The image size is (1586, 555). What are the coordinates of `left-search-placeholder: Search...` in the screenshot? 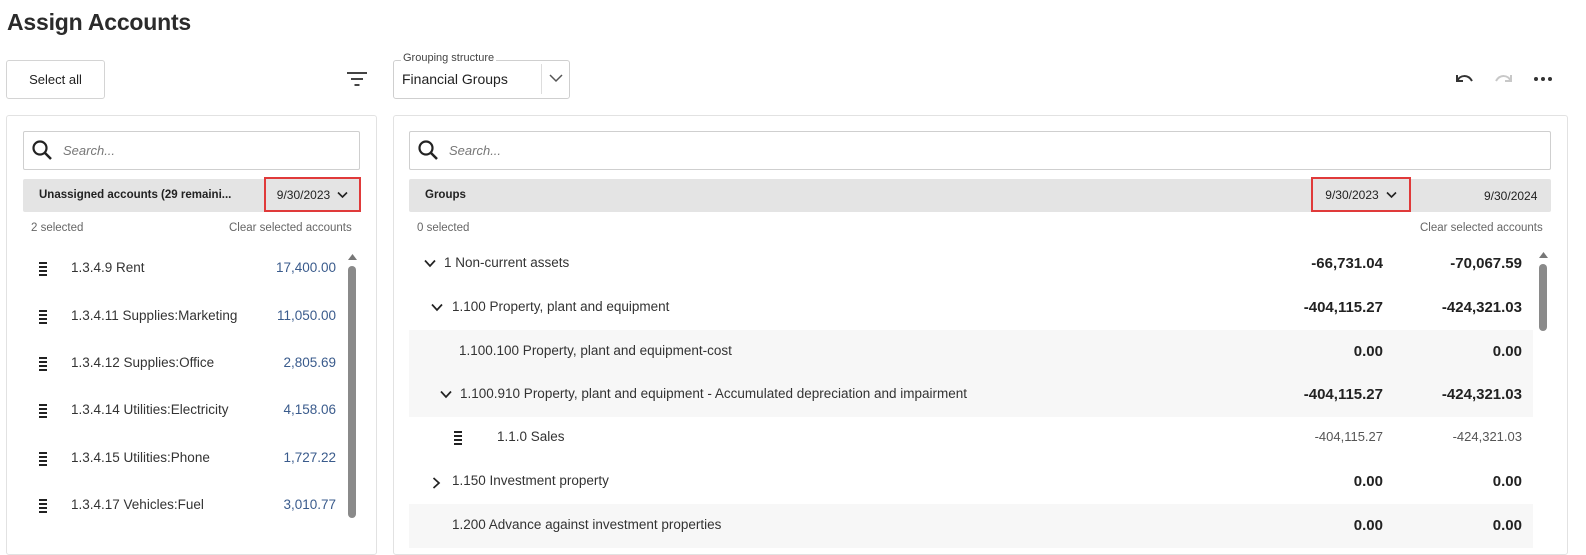 It's located at (89, 150).